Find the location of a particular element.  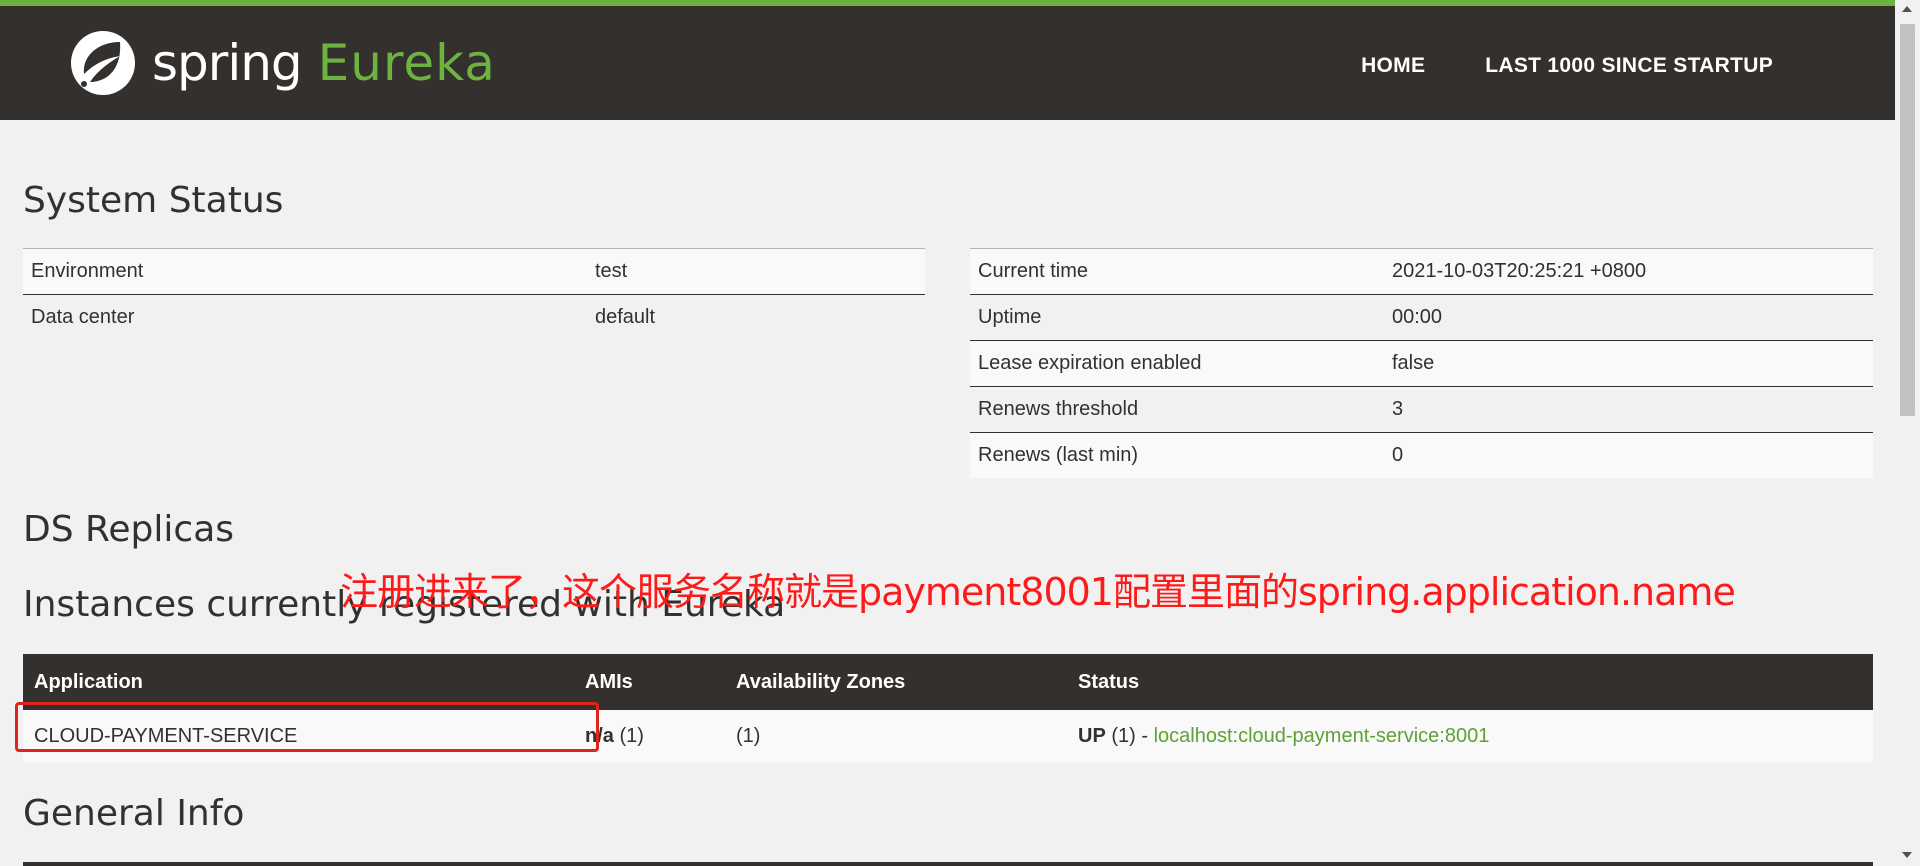

status-count: (1) - is located at coordinates (1129, 736).